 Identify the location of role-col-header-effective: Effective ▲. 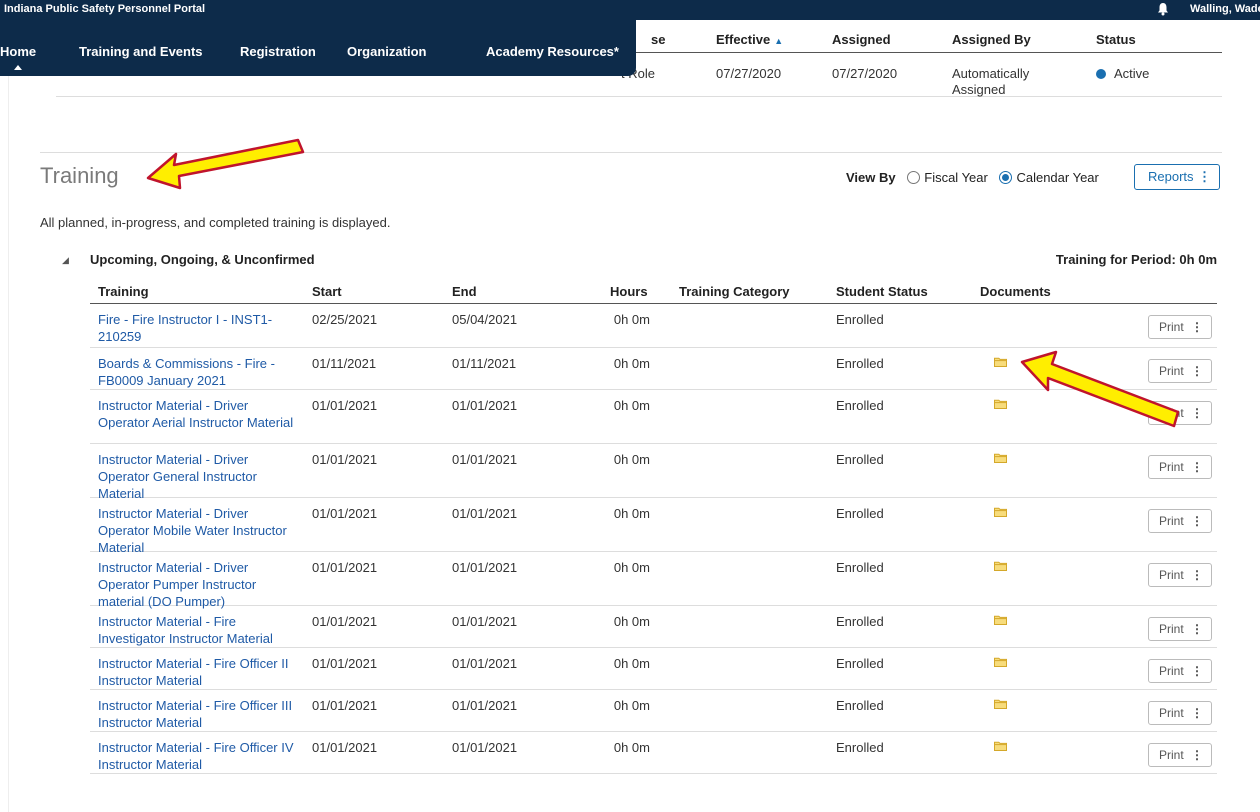
(749, 39).